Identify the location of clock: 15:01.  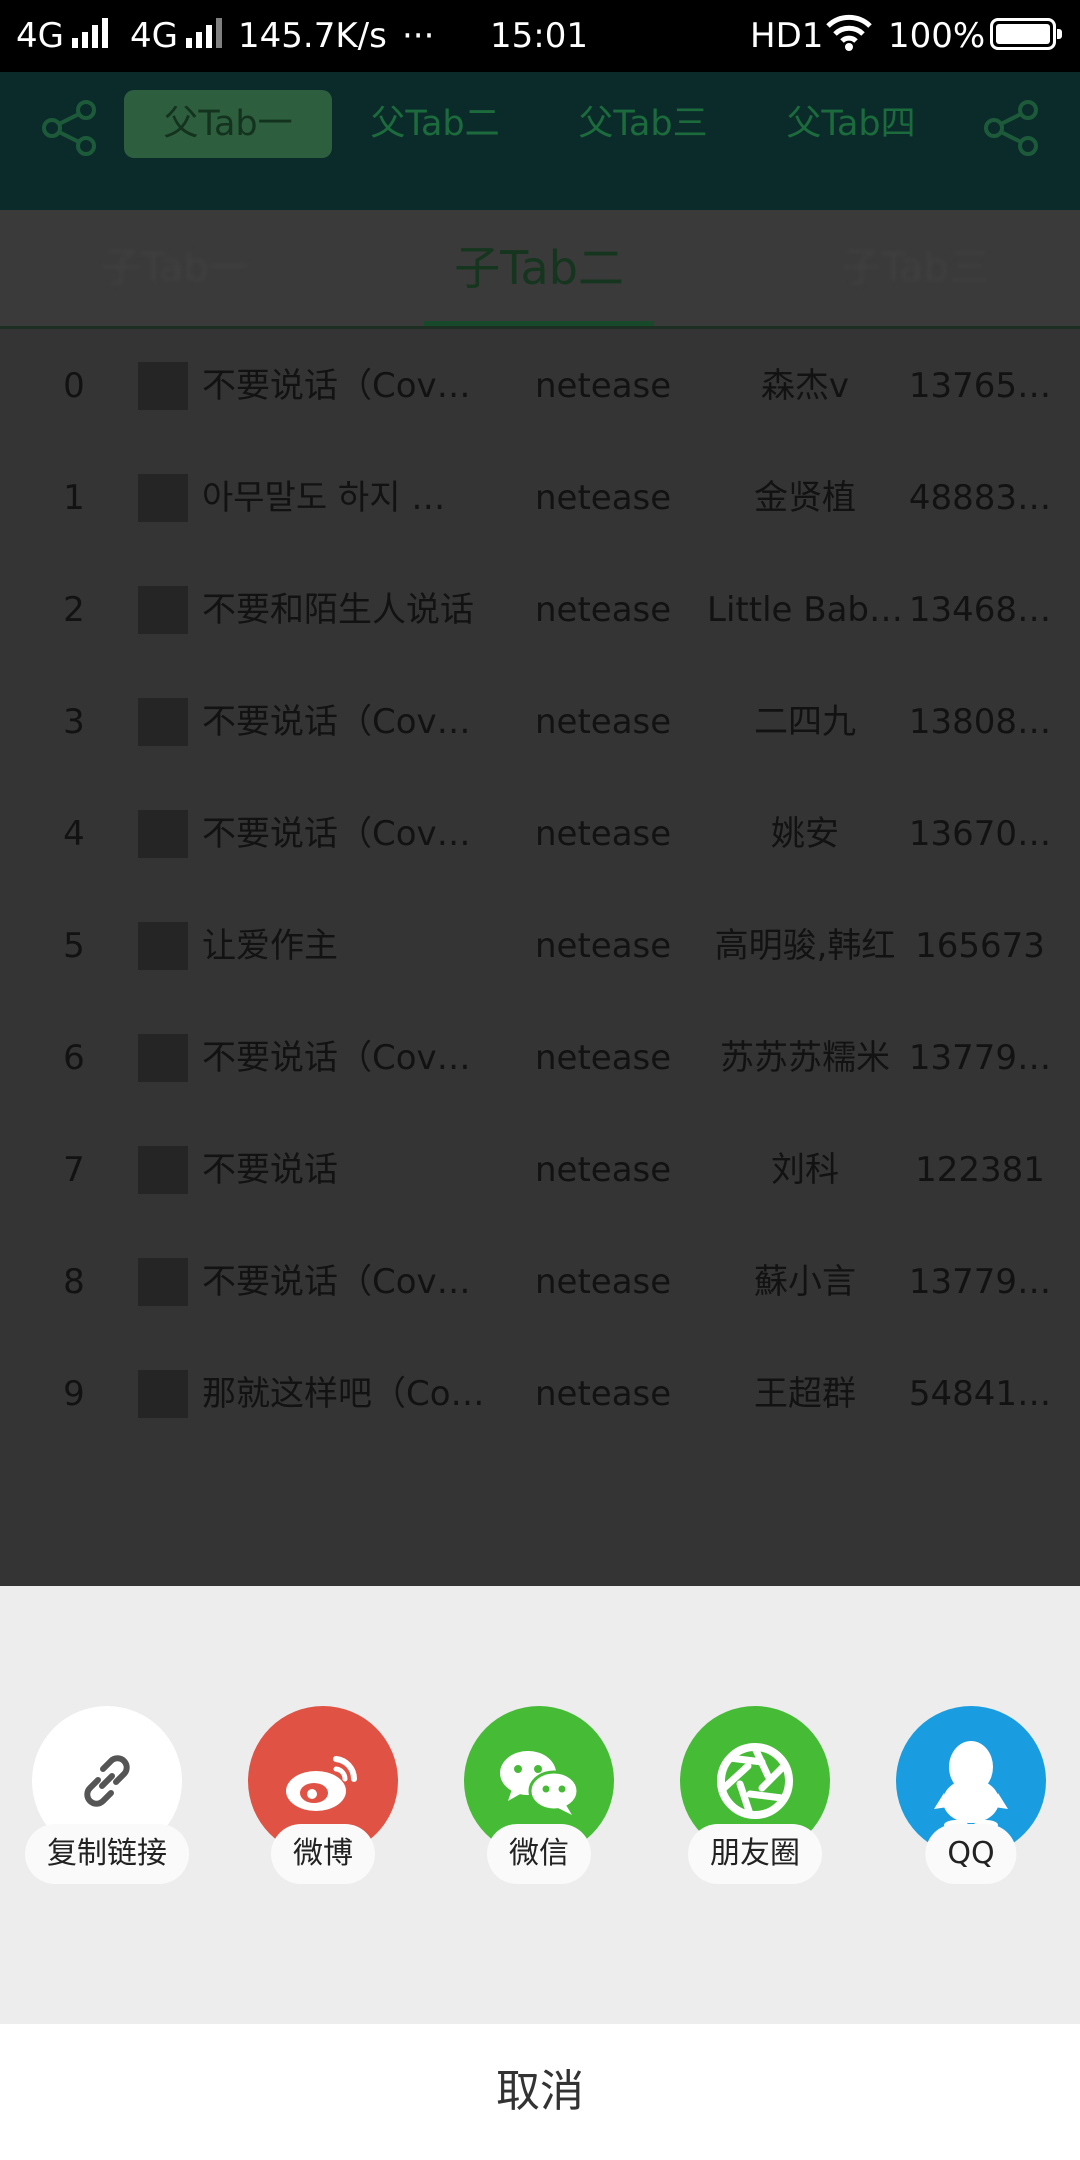
(539, 36).